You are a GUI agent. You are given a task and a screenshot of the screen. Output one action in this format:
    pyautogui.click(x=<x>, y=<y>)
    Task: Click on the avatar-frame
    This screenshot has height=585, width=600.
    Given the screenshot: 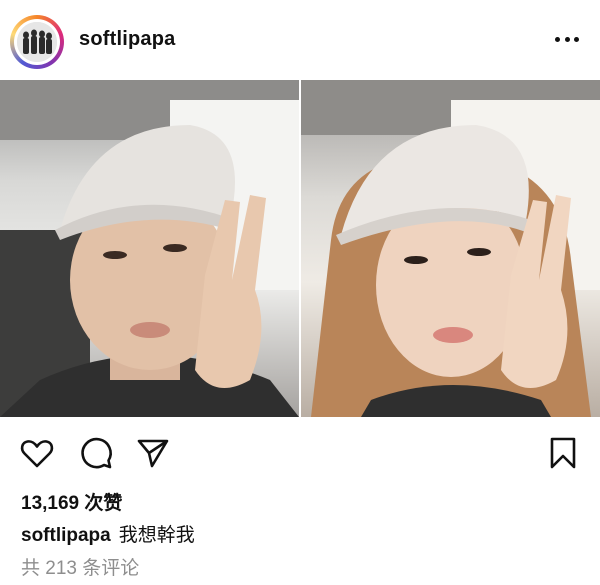 What is the action you would take?
    pyautogui.click(x=37, y=42)
    